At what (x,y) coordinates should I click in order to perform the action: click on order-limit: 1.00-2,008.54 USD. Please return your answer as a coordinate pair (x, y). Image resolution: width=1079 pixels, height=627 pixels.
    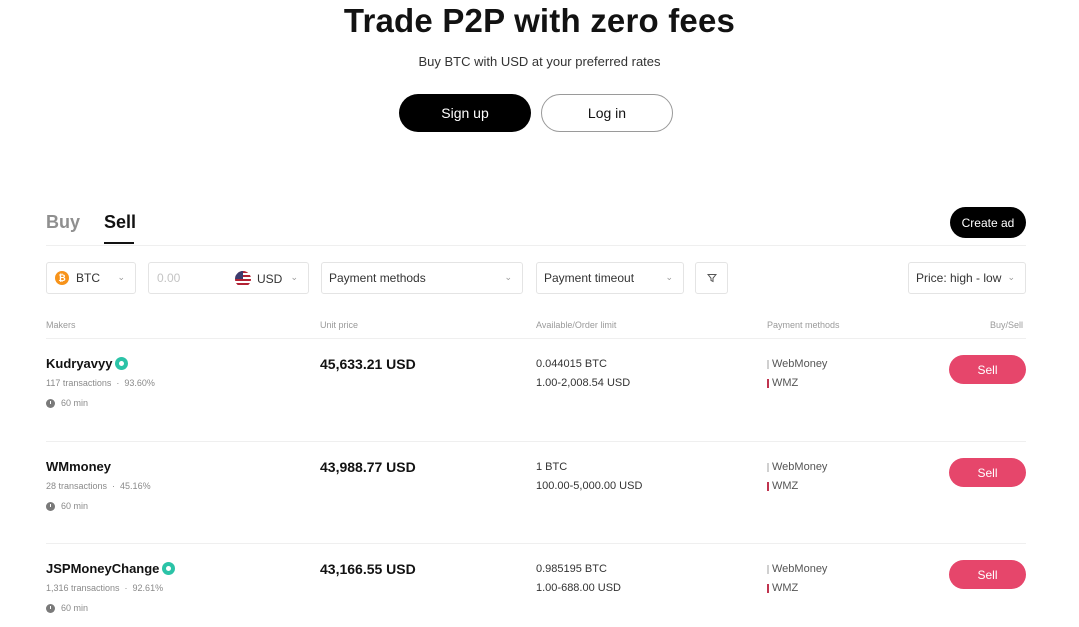
    Looking at the image, I should click on (583, 383).